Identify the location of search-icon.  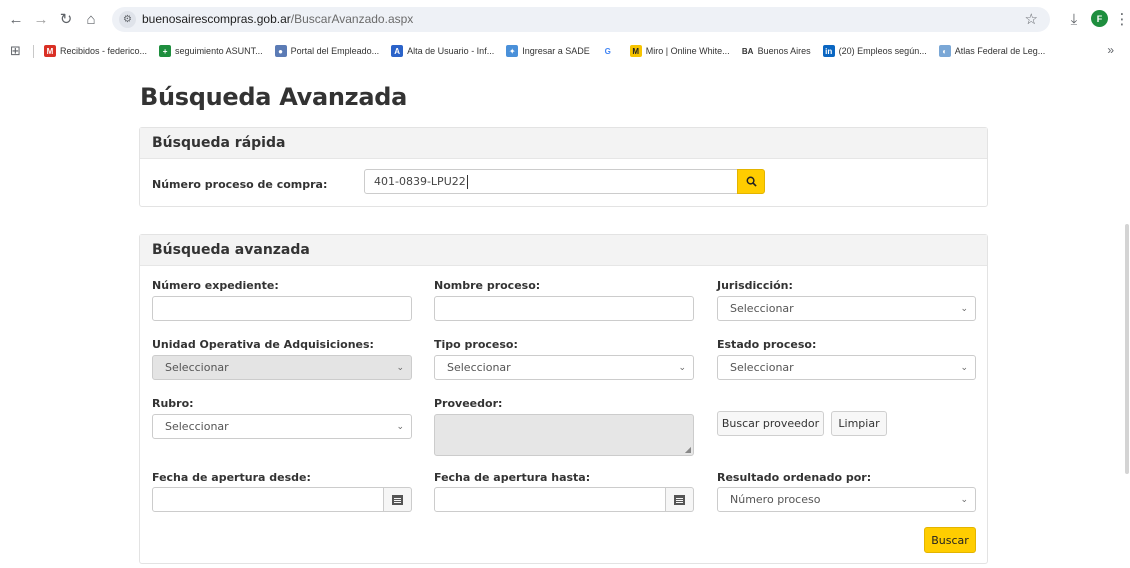
(751, 181).